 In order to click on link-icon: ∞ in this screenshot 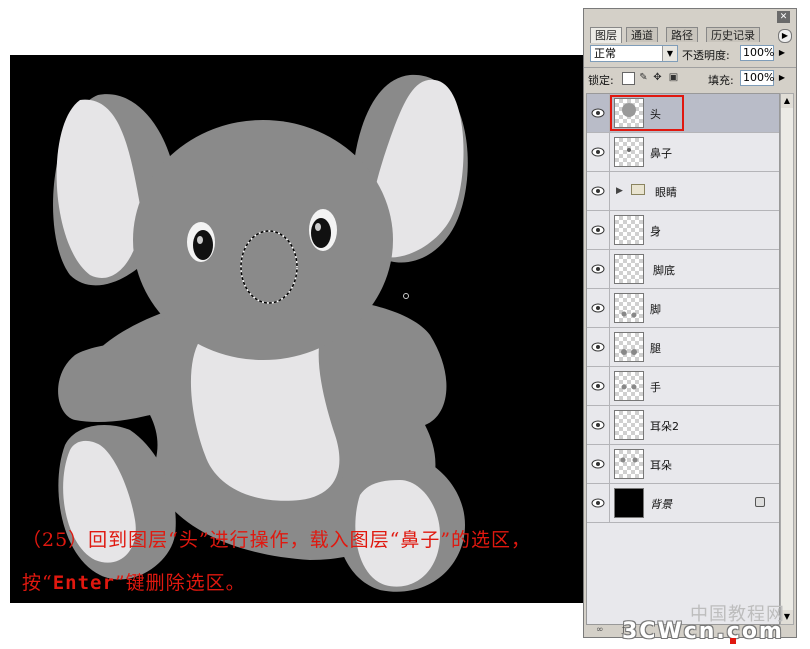, I will do `click(600, 630)`.